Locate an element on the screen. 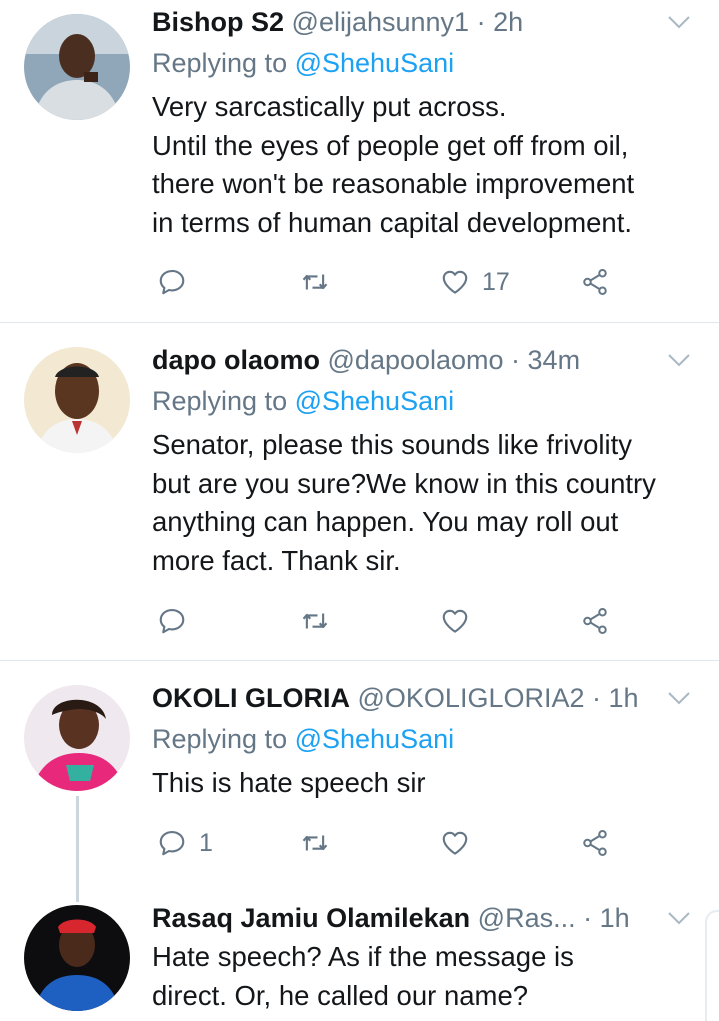  user-handle: @OKOLIGLORIA2 is located at coordinates (471, 698).